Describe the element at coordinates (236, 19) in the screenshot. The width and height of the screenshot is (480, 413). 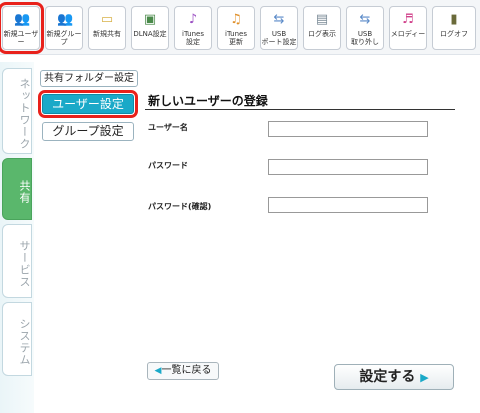
I see `itunes-refresh-icon: ♫` at that location.